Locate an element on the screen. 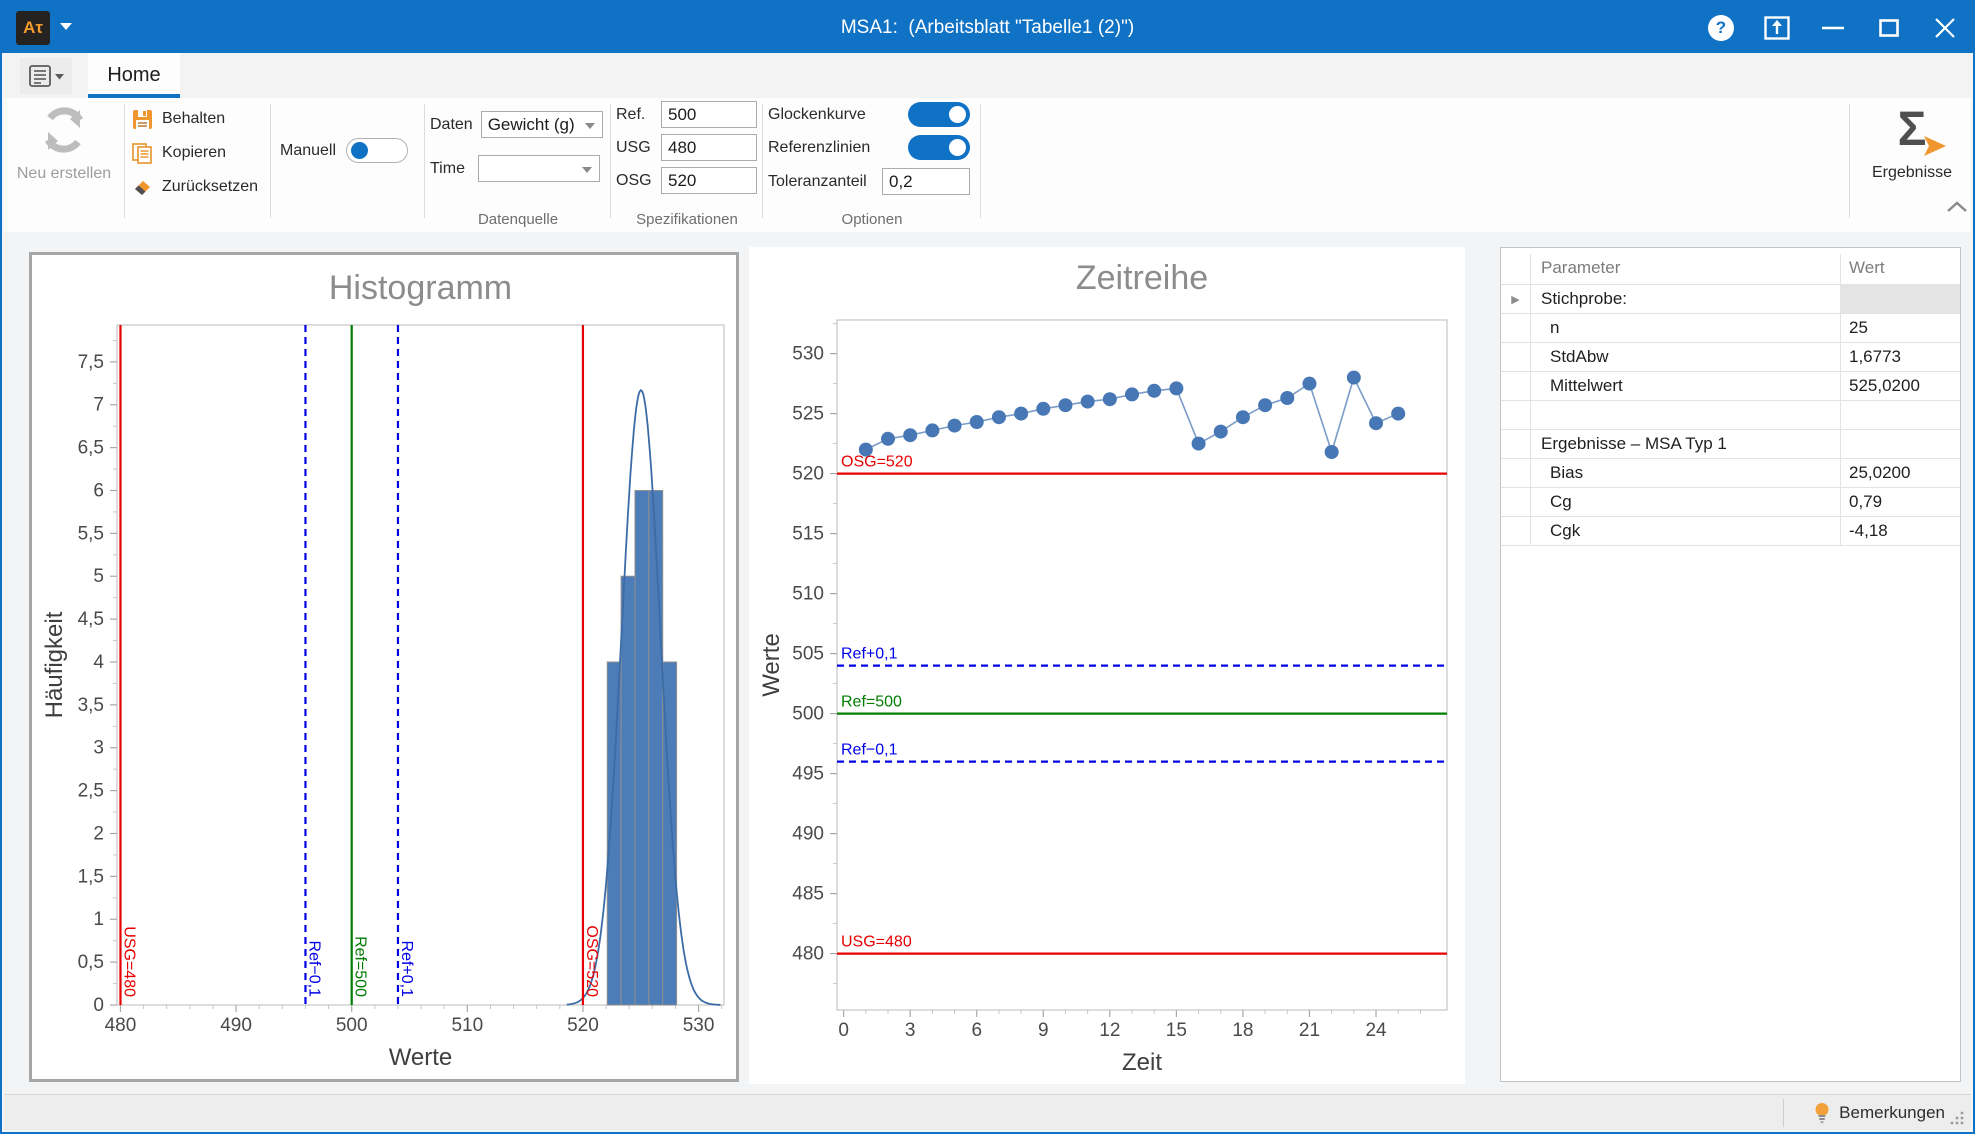 This screenshot has height=1134, width=1975. file-menu-button is located at coordinates (46, 76).